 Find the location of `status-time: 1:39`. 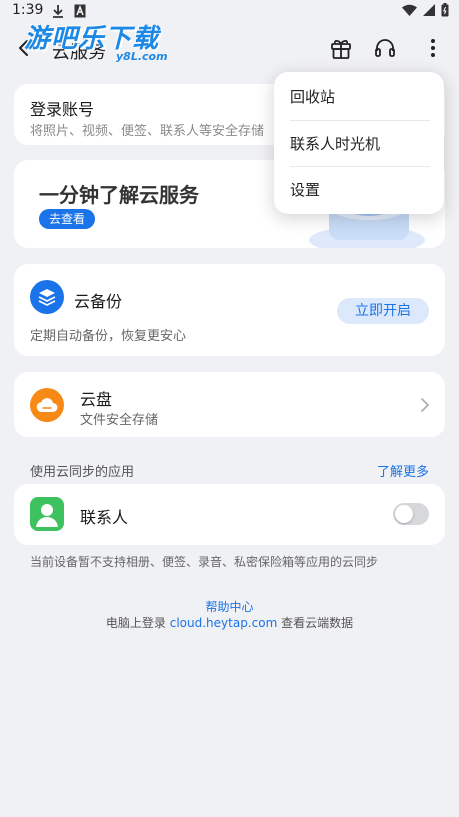

status-time: 1:39 is located at coordinates (28, 10).